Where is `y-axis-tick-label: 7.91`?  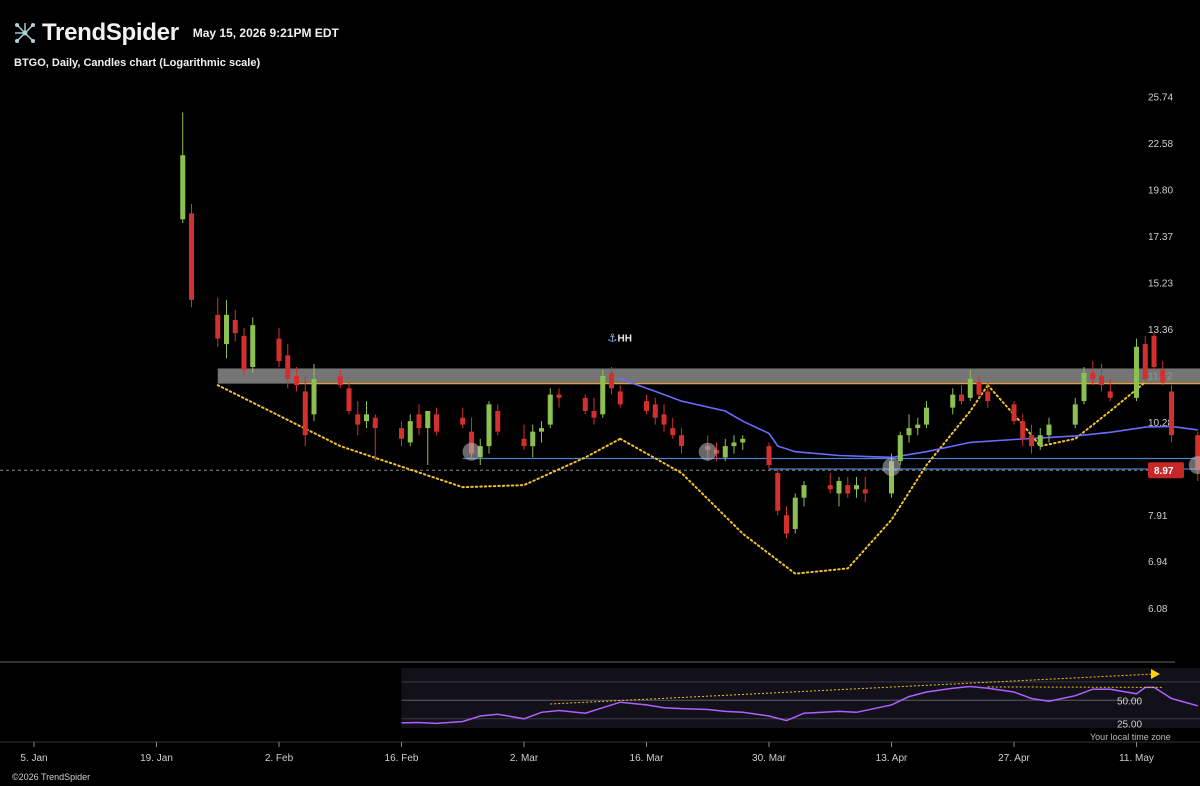
y-axis-tick-label: 7.91 is located at coordinates (1158, 516).